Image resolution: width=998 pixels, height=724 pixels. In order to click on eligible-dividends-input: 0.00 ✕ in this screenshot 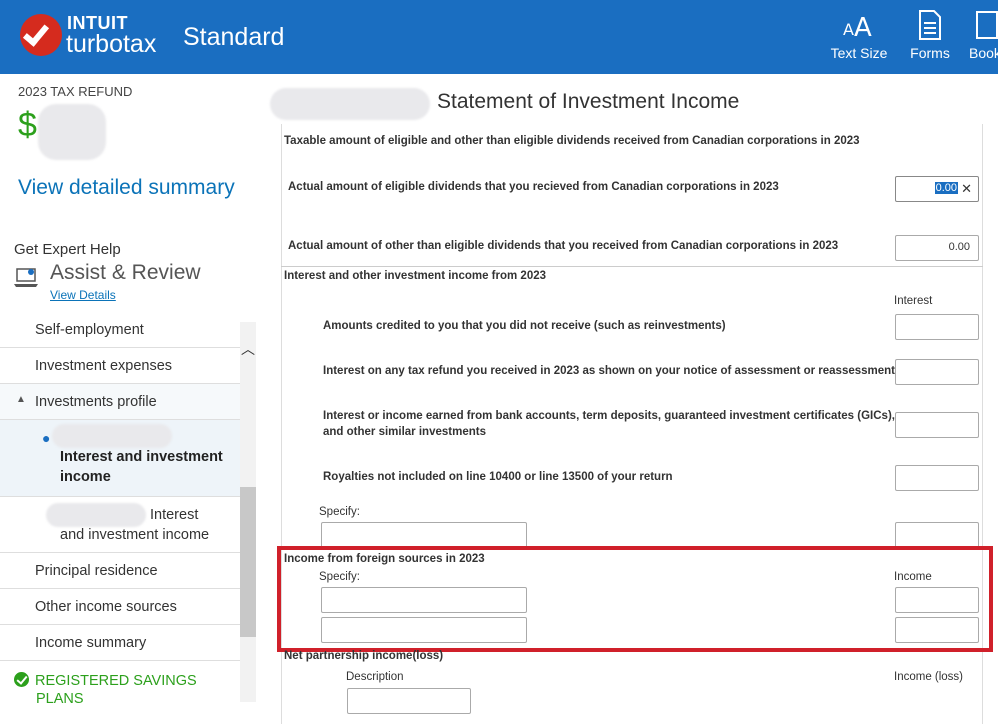, I will do `click(937, 189)`.